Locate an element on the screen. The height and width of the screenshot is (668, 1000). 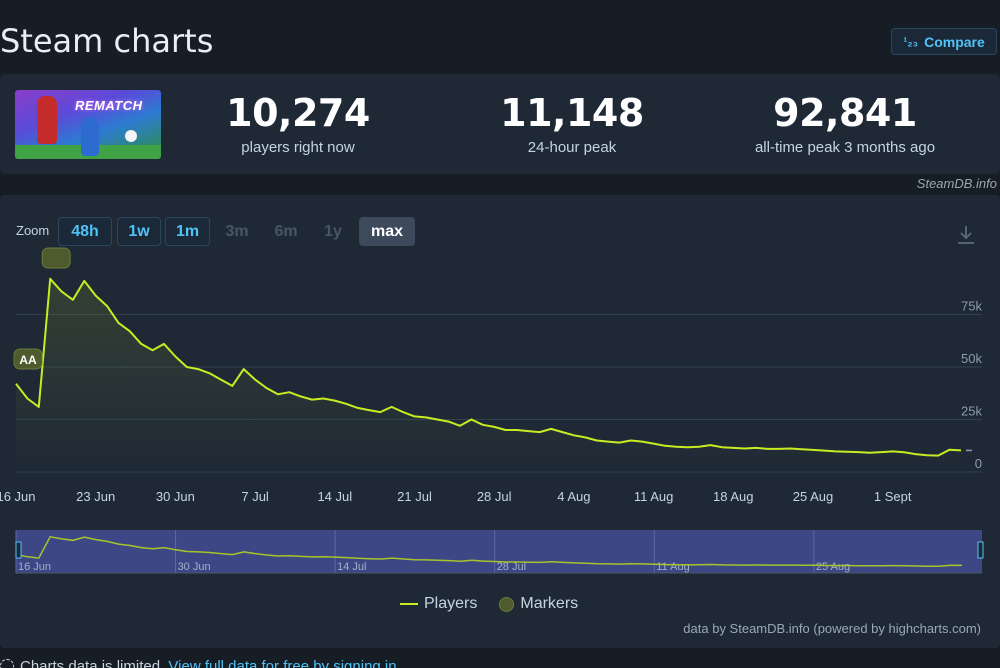
x-tick-label: 11 Aug is located at coordinates (654, 496).